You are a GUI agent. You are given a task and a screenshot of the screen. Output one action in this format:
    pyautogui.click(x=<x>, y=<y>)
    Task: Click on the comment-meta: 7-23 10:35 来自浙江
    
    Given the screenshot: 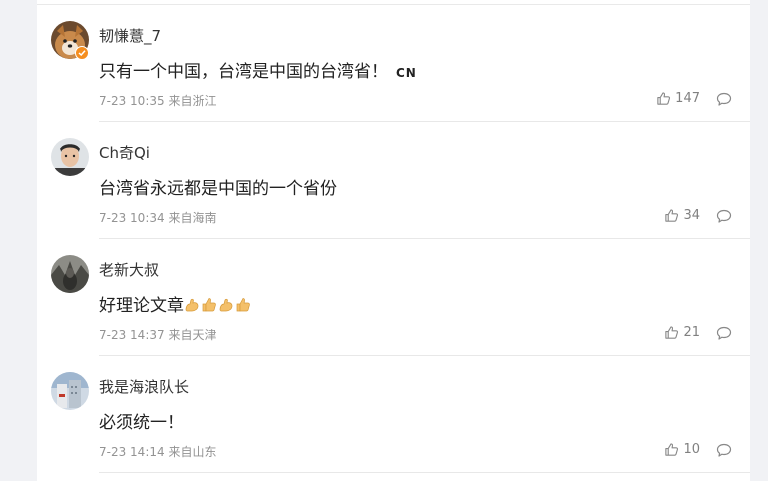 What is the action you would take?
    pyautogui.click(x=157, y=100)
    